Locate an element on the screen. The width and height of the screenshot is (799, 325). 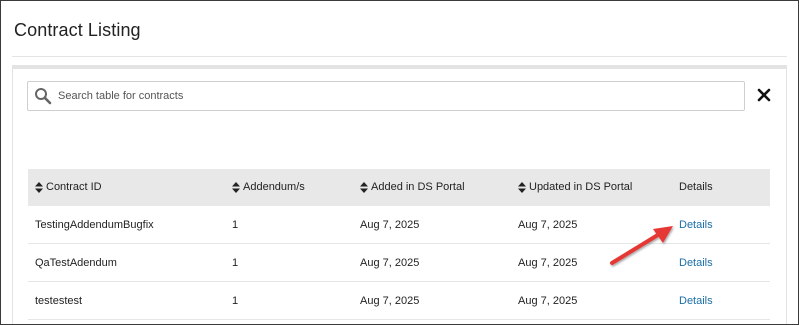
search-input is located at coordinates (398, 96).